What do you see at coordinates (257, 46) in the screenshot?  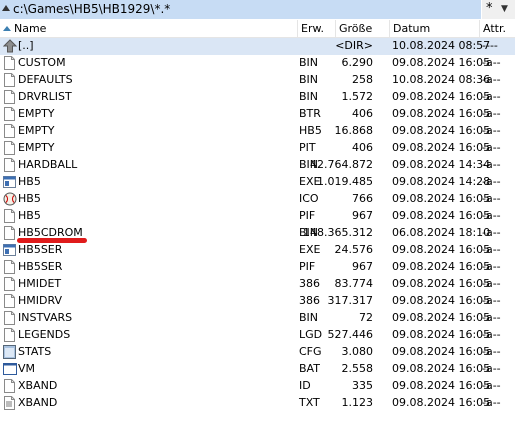 I see `parent-directory-row: [..] <DIR> 10.08.2024 08:57 ----` at bounding box center [257, 46].